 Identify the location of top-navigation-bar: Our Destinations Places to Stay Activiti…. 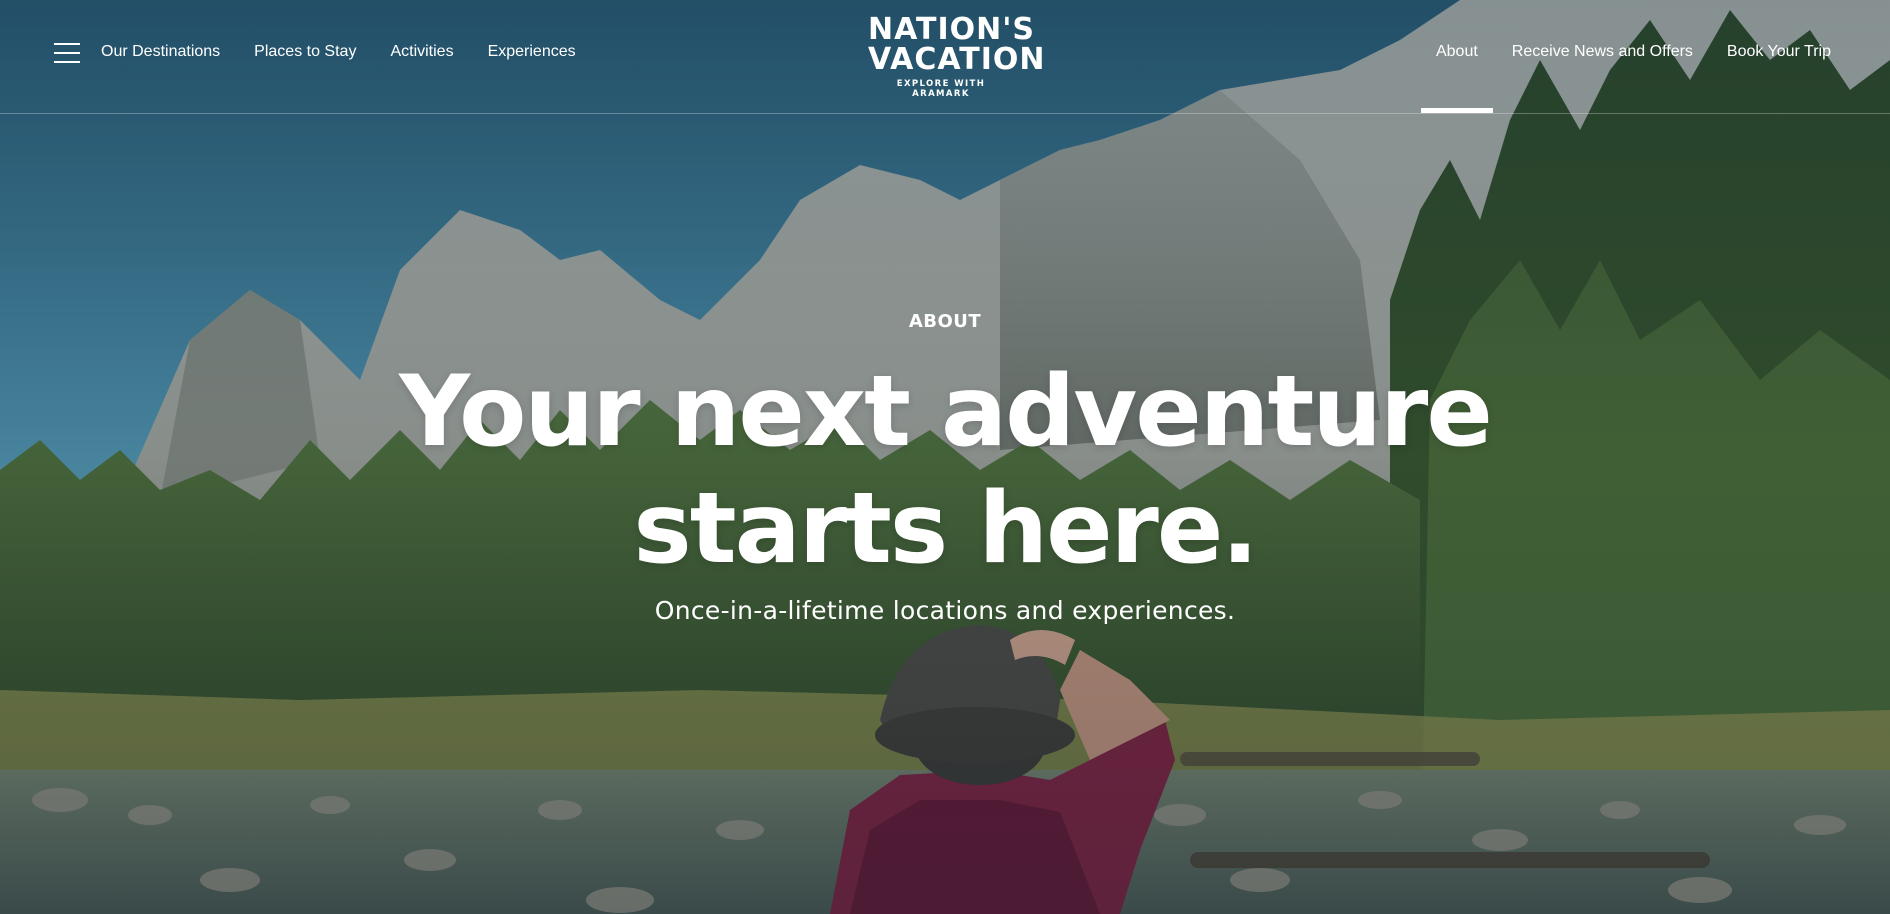
(945, 57).